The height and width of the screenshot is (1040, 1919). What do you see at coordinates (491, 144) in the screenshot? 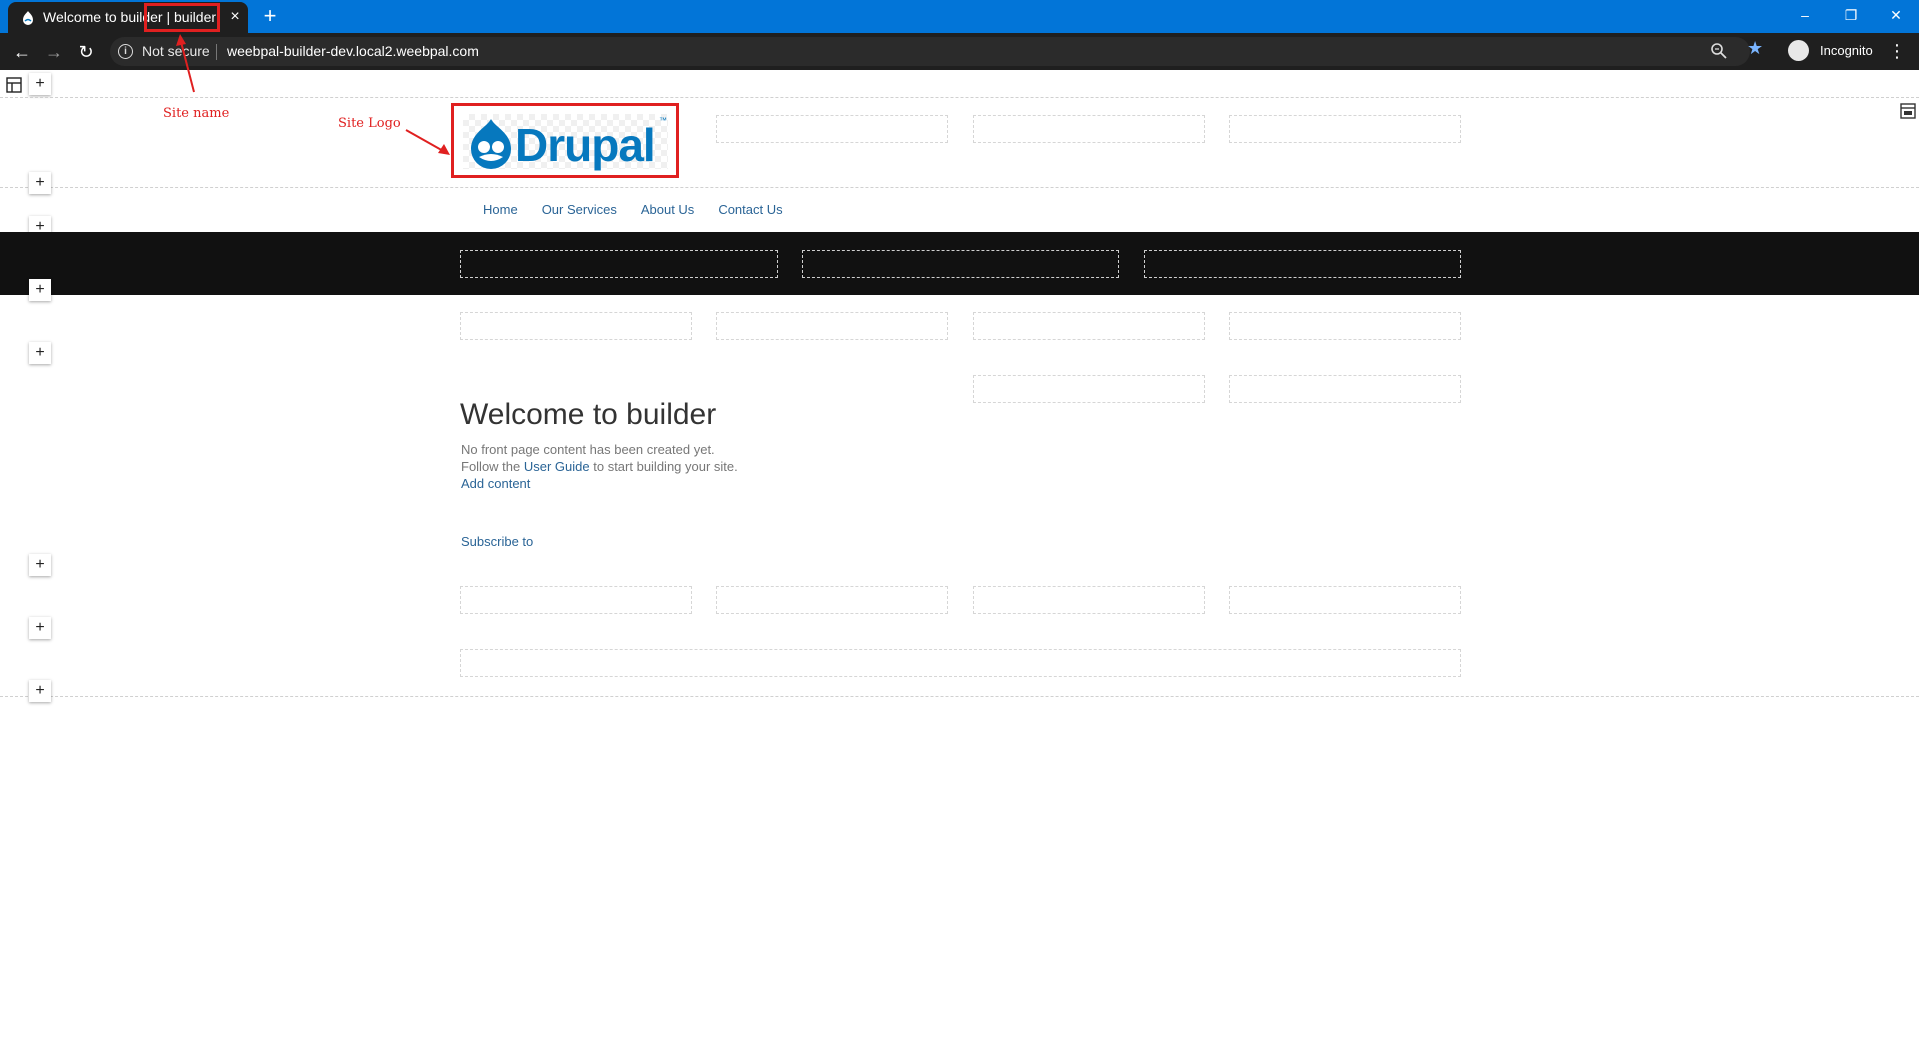
I see `drupal-drop-icon` at bounding box center [491, 144].